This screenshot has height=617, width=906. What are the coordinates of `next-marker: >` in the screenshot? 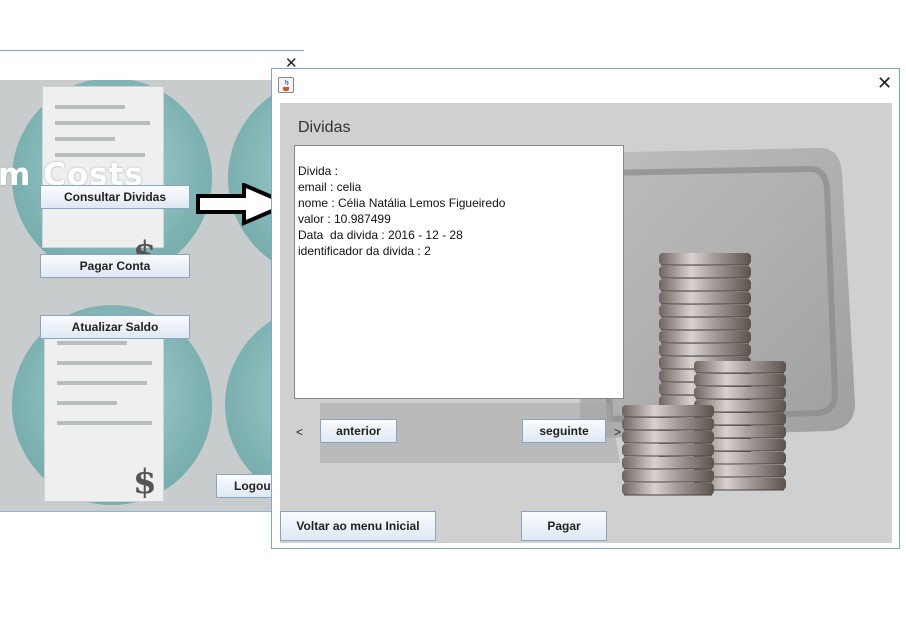 It's located at (618, 432).